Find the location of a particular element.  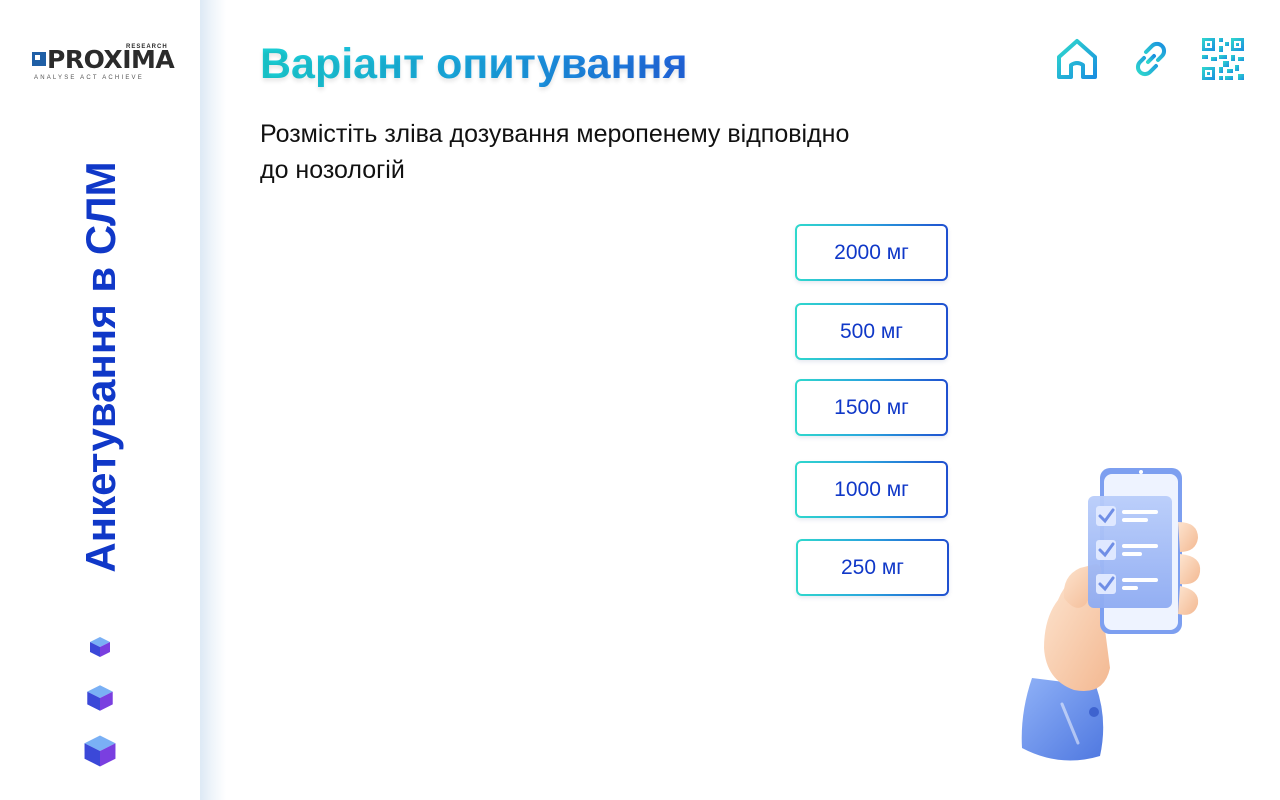

dosage-option-250: 250 мг is located at coordinates (872, 567).